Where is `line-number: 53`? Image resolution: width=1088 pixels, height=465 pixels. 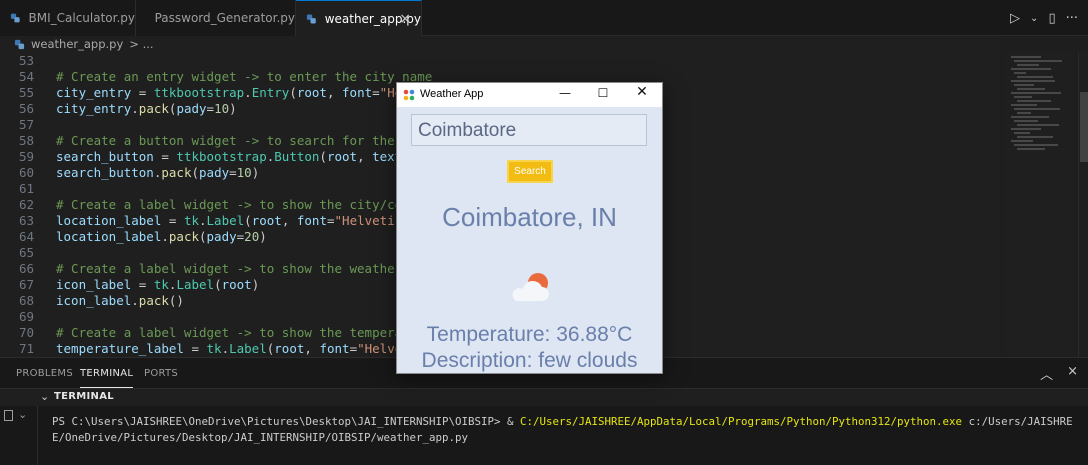 line-number: 53 is located at coordinates (26, 60).